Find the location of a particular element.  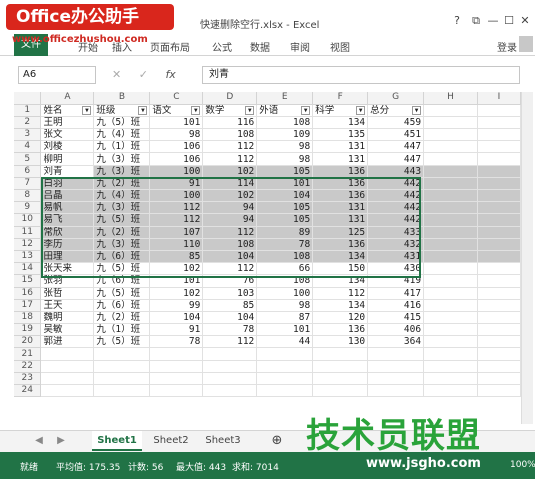

cell: 125 is located at coordinates (340, 232).